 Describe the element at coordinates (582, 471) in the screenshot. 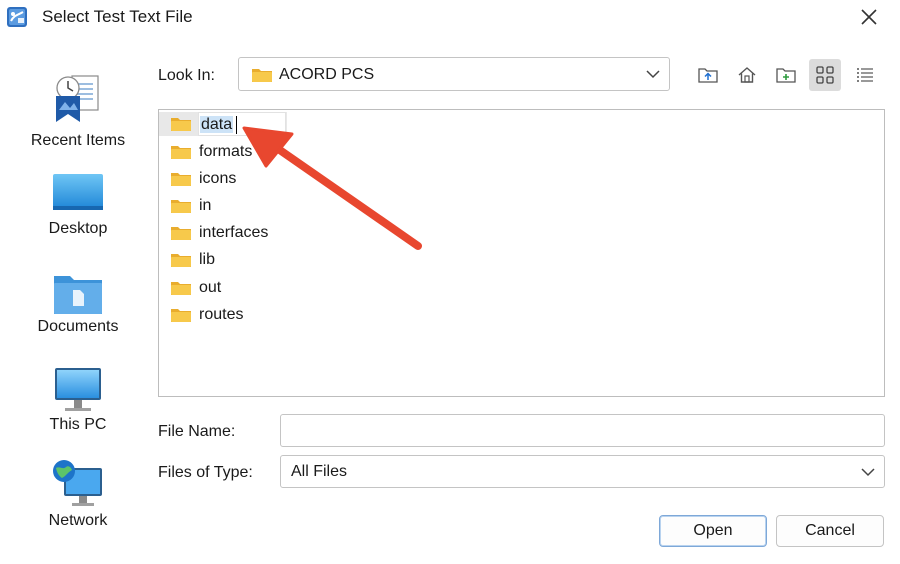

I see `files-of-type-combobox: All Files` at that location.